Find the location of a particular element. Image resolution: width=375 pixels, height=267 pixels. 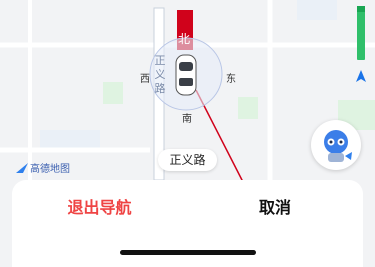

compass-north: 北 is located at coordinates (184, 39).